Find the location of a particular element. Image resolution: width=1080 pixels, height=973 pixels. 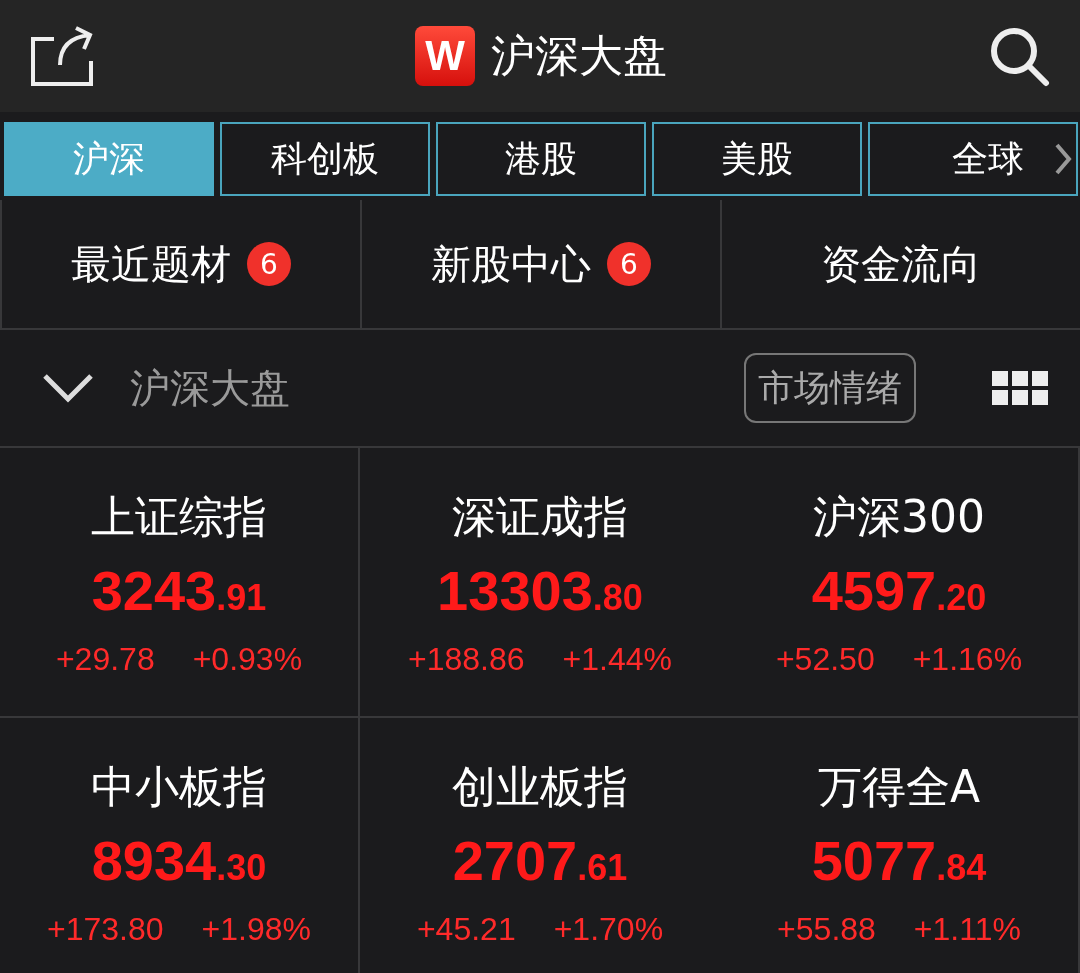

shortcut-link: 资金流向 is located at coordinates (901, 264).